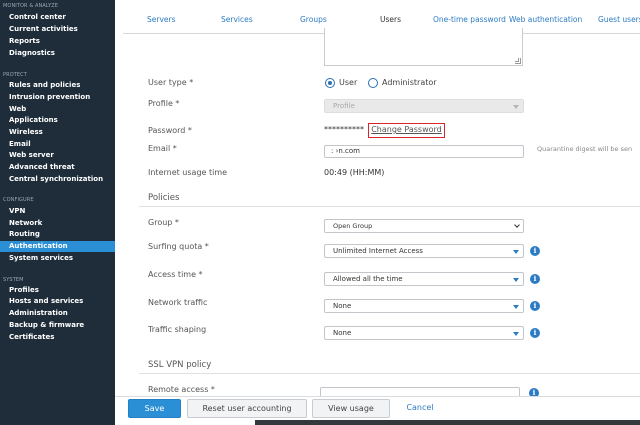  Describe the element at coordinates (57, 258) in the screenshot. I see `sidebar-item-system-services: System services` at that location.